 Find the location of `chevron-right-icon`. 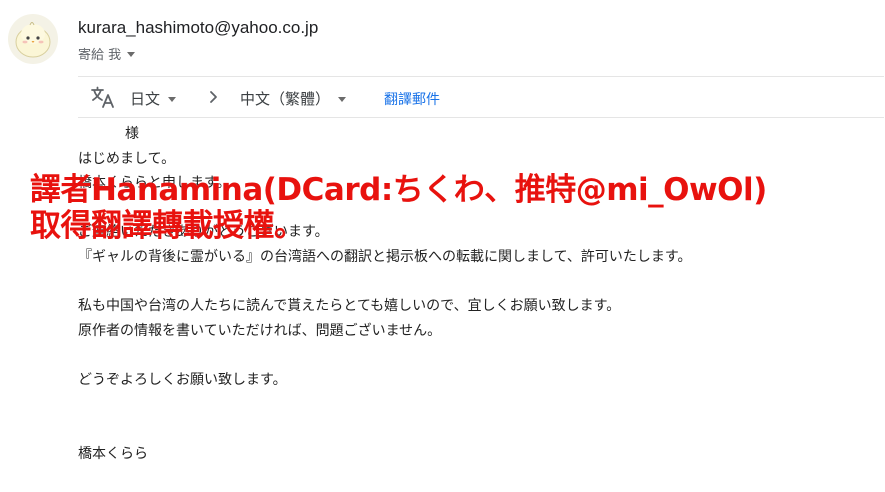

chevron-right-icon is located at coordinates (214, 97).